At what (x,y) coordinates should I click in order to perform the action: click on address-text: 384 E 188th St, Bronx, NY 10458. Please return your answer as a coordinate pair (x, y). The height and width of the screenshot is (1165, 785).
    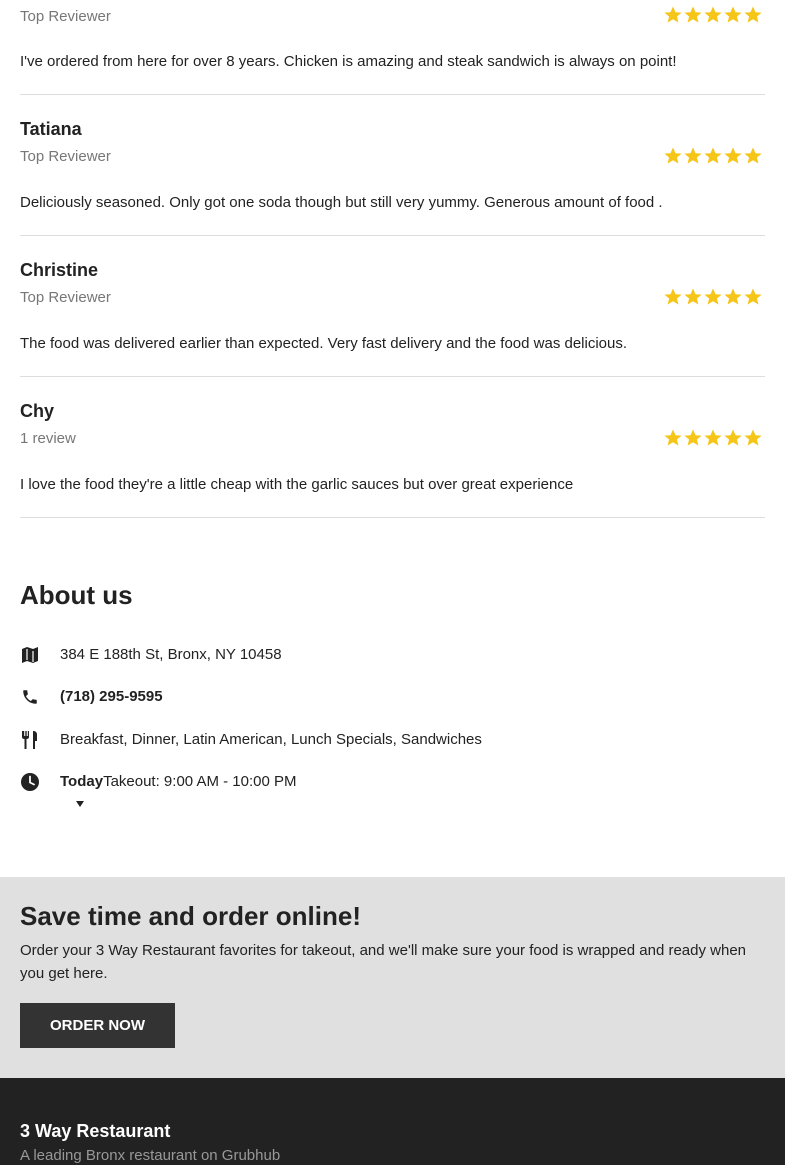
    Looking at the image, I should click on (171, 654).